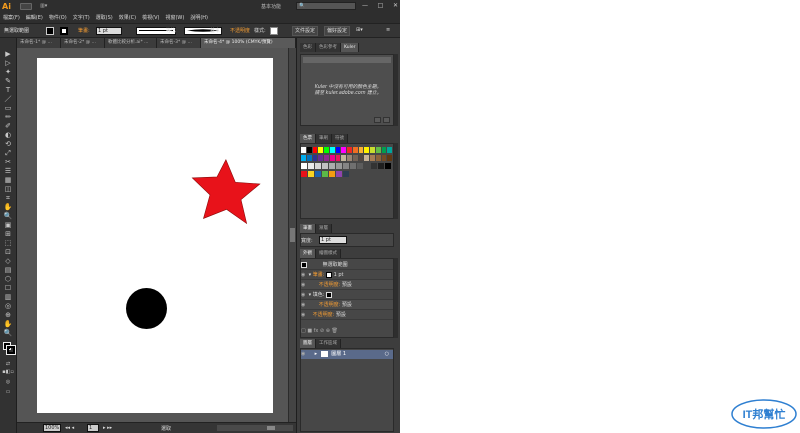  What do you see at coordinates (8, 306) in the screenshot?
I see `target-tool-icon: ◎` at bounding box center [8, 306].